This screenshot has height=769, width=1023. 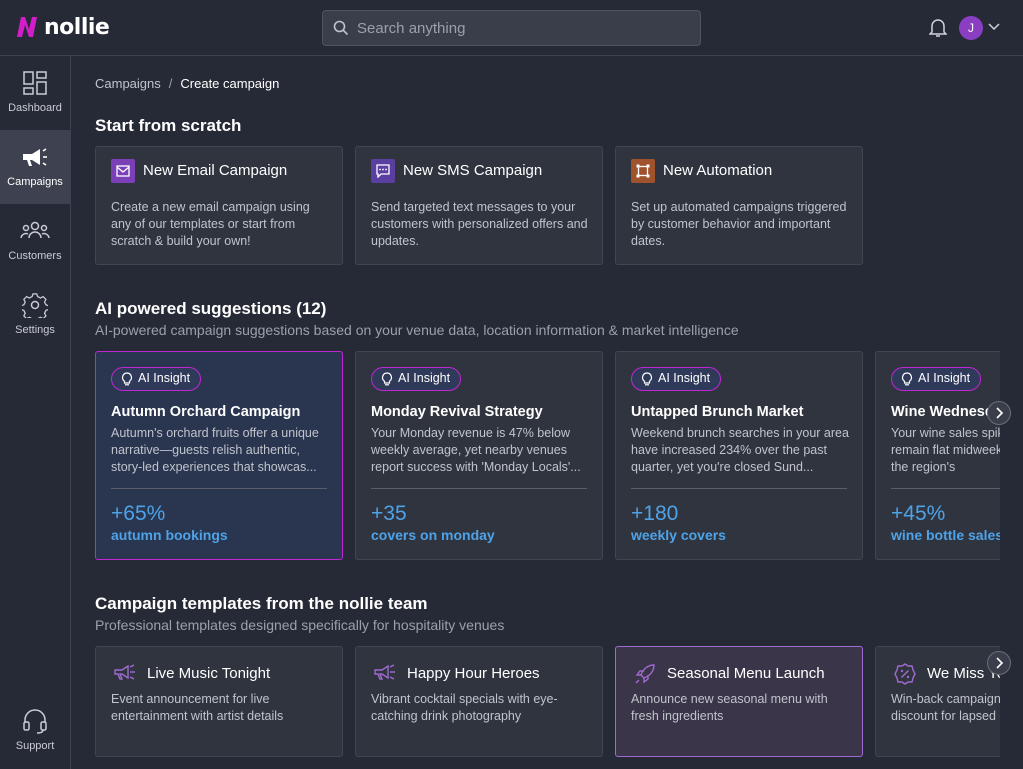 I want to click on metric-value: +65%, so click(x=138, y=513).